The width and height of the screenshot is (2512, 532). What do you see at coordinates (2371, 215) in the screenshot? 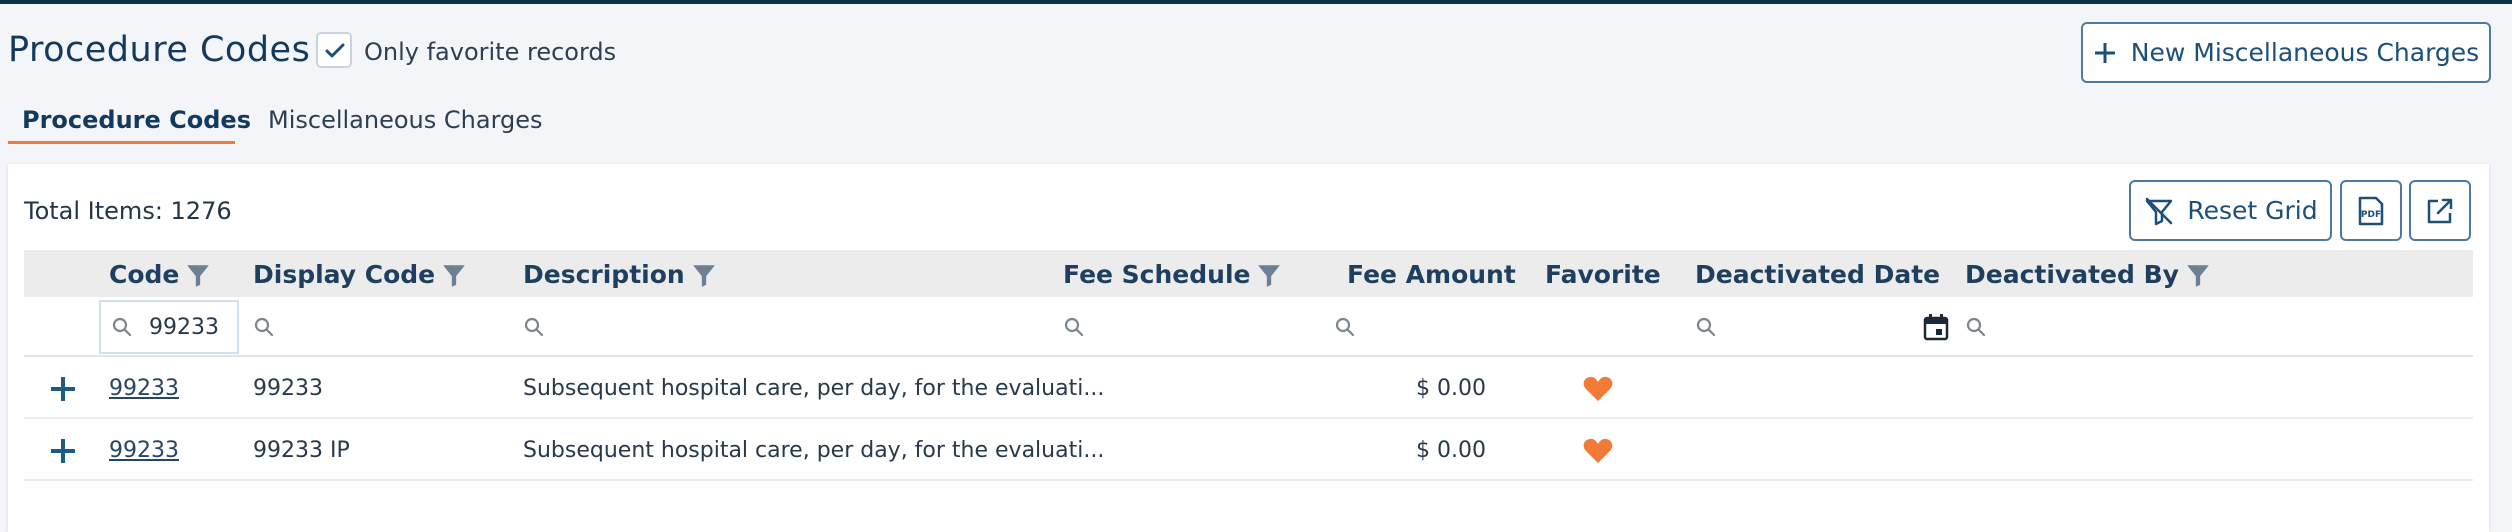
I see `svg-text: PDF` at bounding box center [2371, 215].